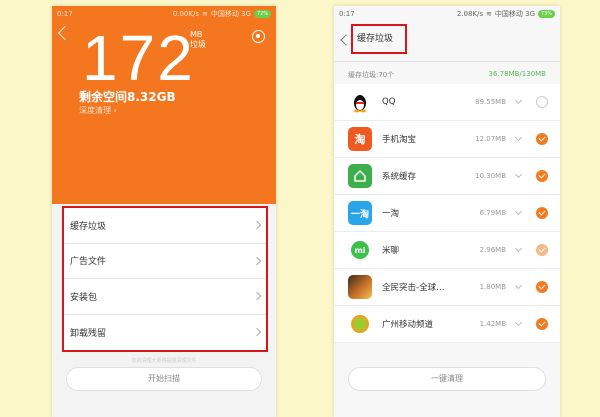 Image resolution: width=600 pixels, height=417 pixels. What do you see at coordinates (165, 261) in the screenshot?
I see `category-row-ads: 广告文件` at bounding box center [165, 261].